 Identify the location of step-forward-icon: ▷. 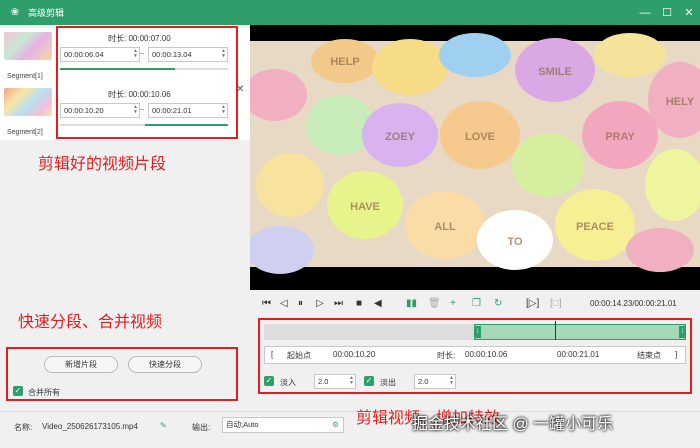
(320, 304).